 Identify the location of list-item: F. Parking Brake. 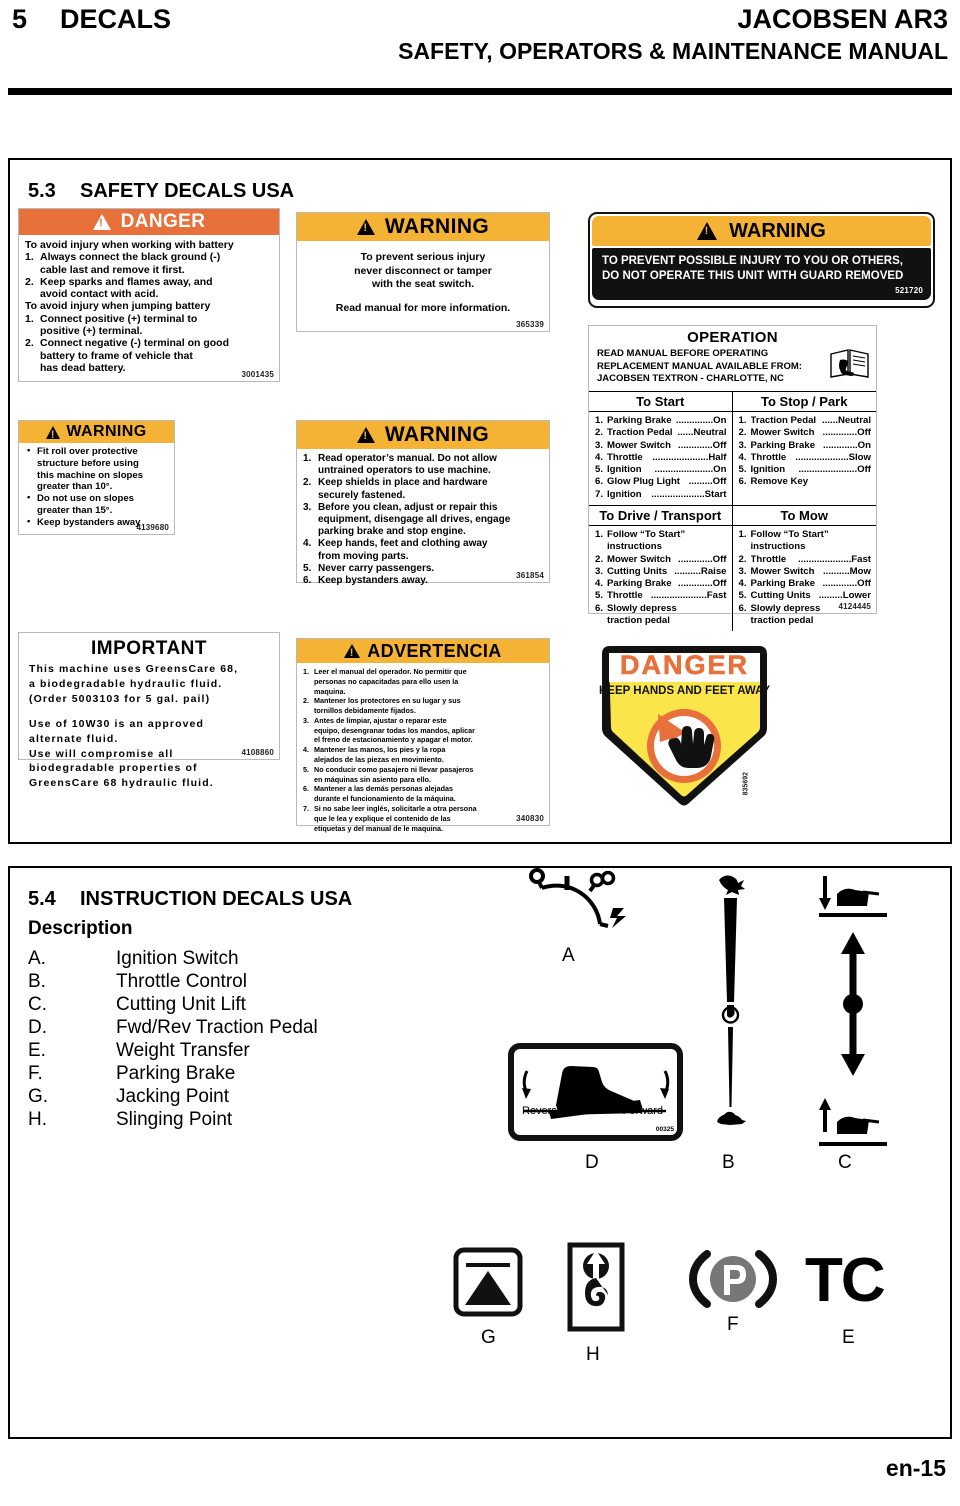
(132, 1073).